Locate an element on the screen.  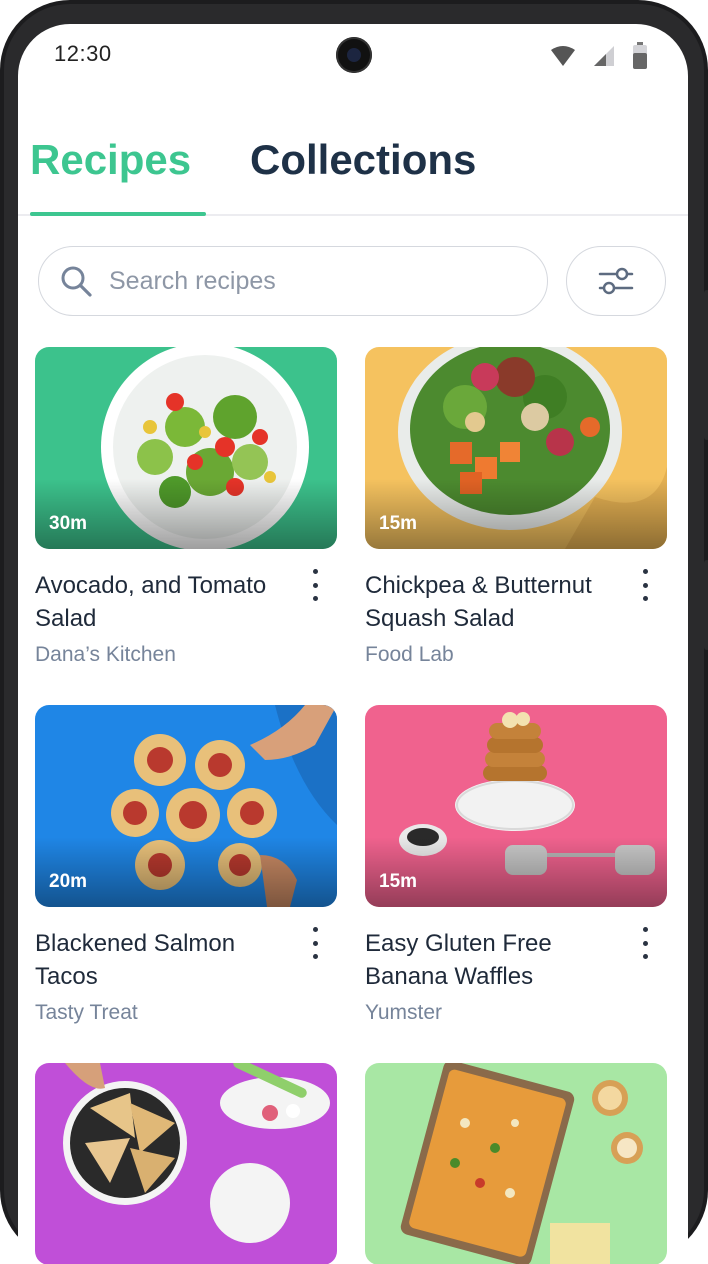
recipe-image: 20m is located at coordinates (186, 806).